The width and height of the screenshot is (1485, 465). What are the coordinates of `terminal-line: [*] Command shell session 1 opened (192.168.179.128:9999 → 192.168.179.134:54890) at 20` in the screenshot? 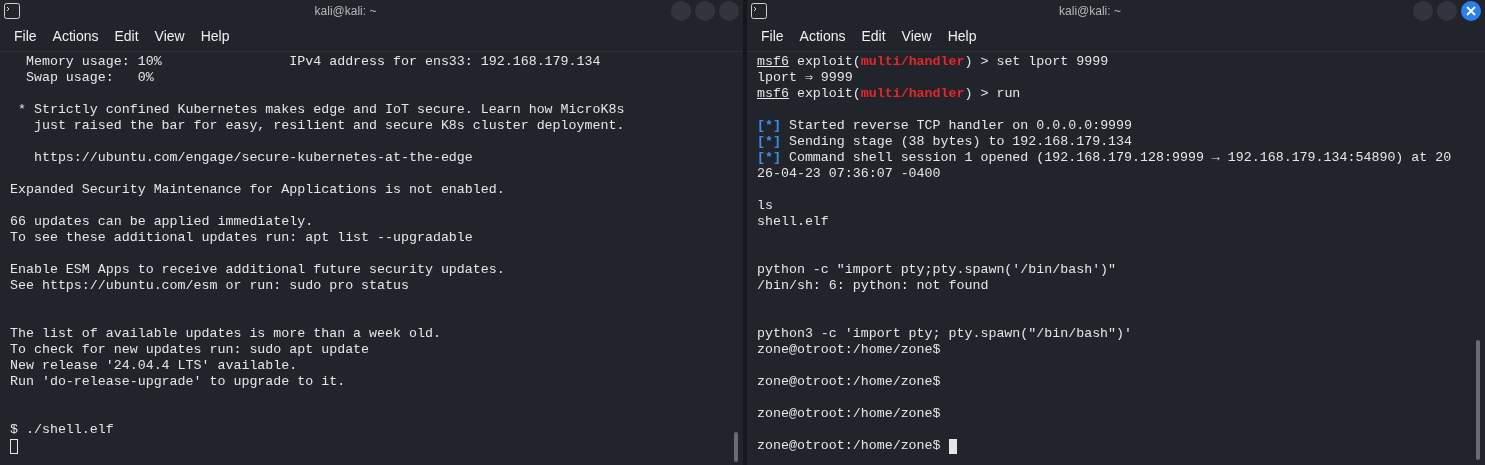 It's located at (1104, 158).